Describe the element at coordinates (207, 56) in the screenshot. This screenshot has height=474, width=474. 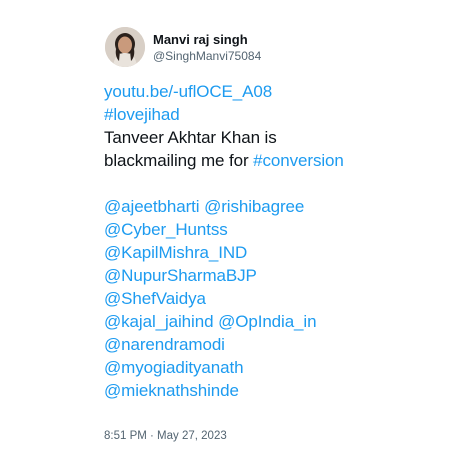
I see `user-handle: @SinghManvi75084` at that location.